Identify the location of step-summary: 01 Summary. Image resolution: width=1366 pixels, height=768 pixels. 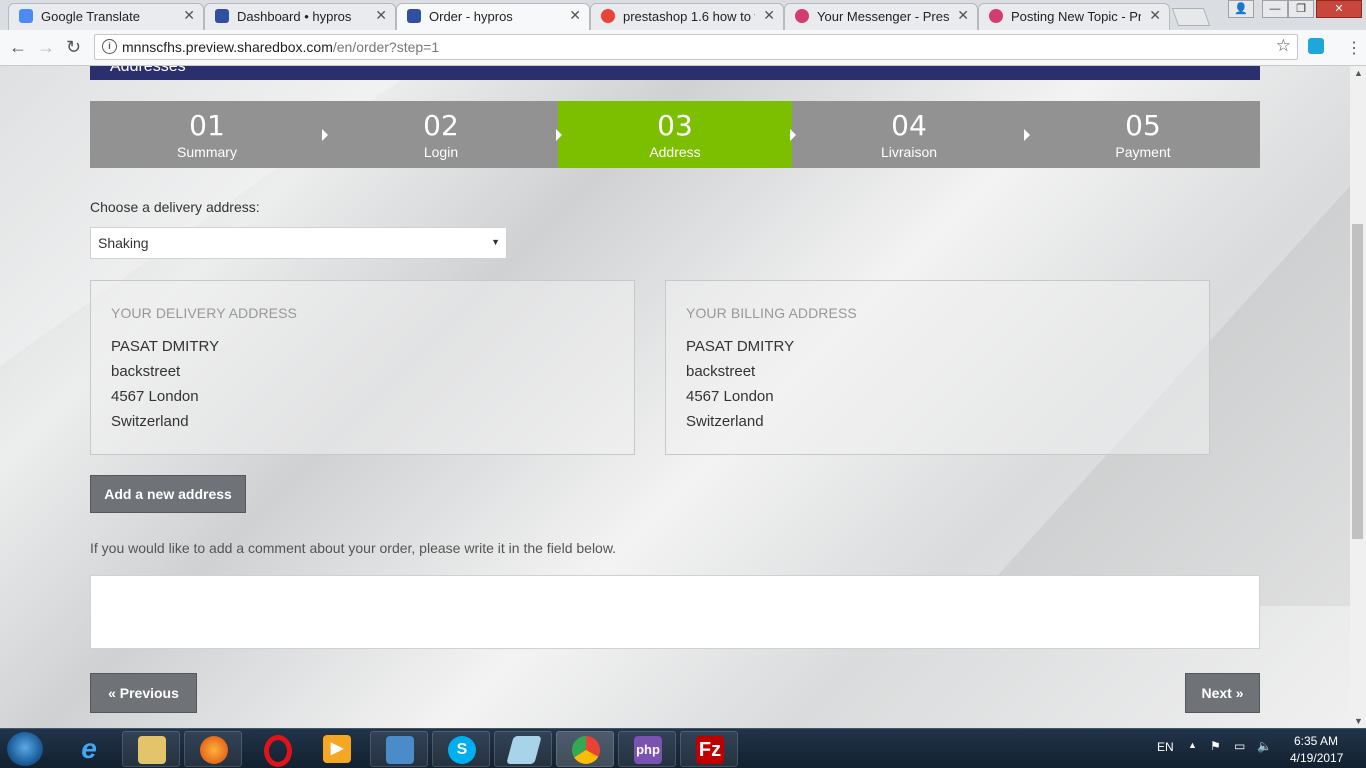
(209, 134).